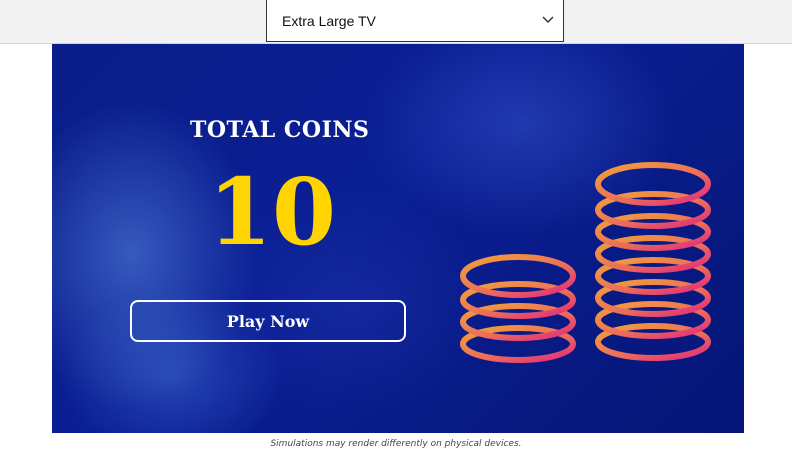 This screenshot has width=792, height=451. What do you see at coordinates (329, 21) in the screenshot?
I see `device-select-value: Extra Large TV` at bounding box center [329, 21].